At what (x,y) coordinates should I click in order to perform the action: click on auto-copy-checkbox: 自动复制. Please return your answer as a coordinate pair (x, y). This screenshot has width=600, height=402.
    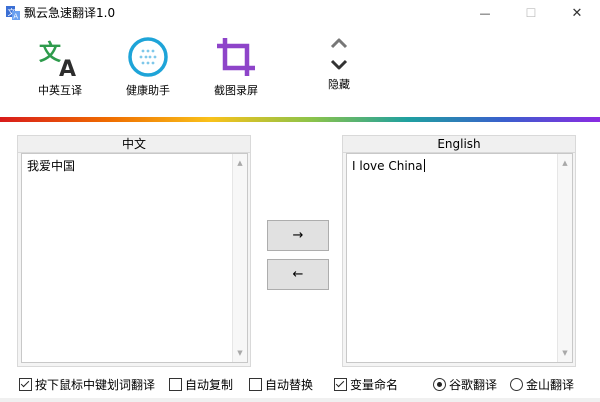
    Looking at the image, I should click on (201, 384).